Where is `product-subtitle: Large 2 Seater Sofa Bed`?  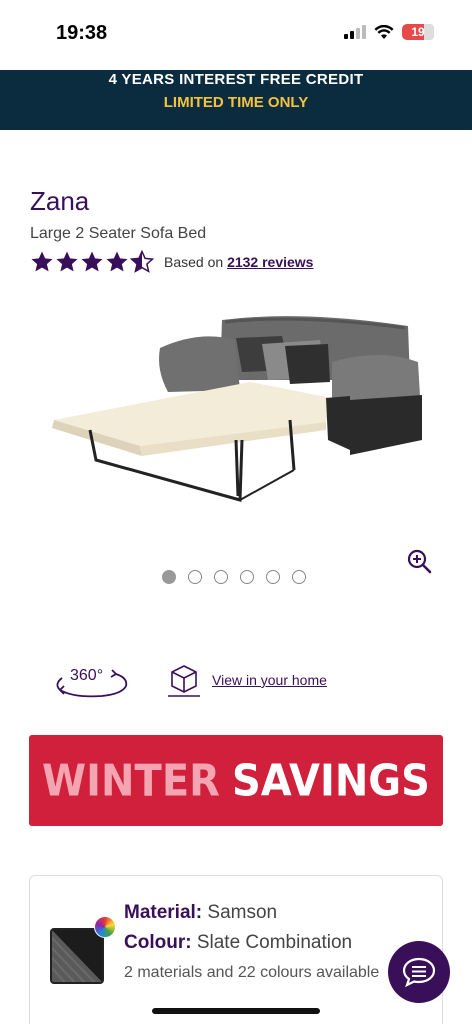 product-subtitle: Large 2 Seater Sofa Bed is located at coordinates (118, 233).